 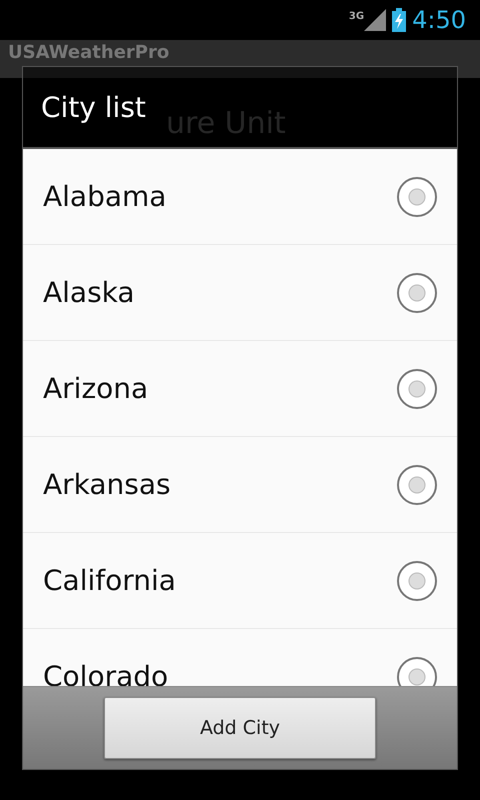 I want to click on list-item: Arizona, so click(x=240, y=389).